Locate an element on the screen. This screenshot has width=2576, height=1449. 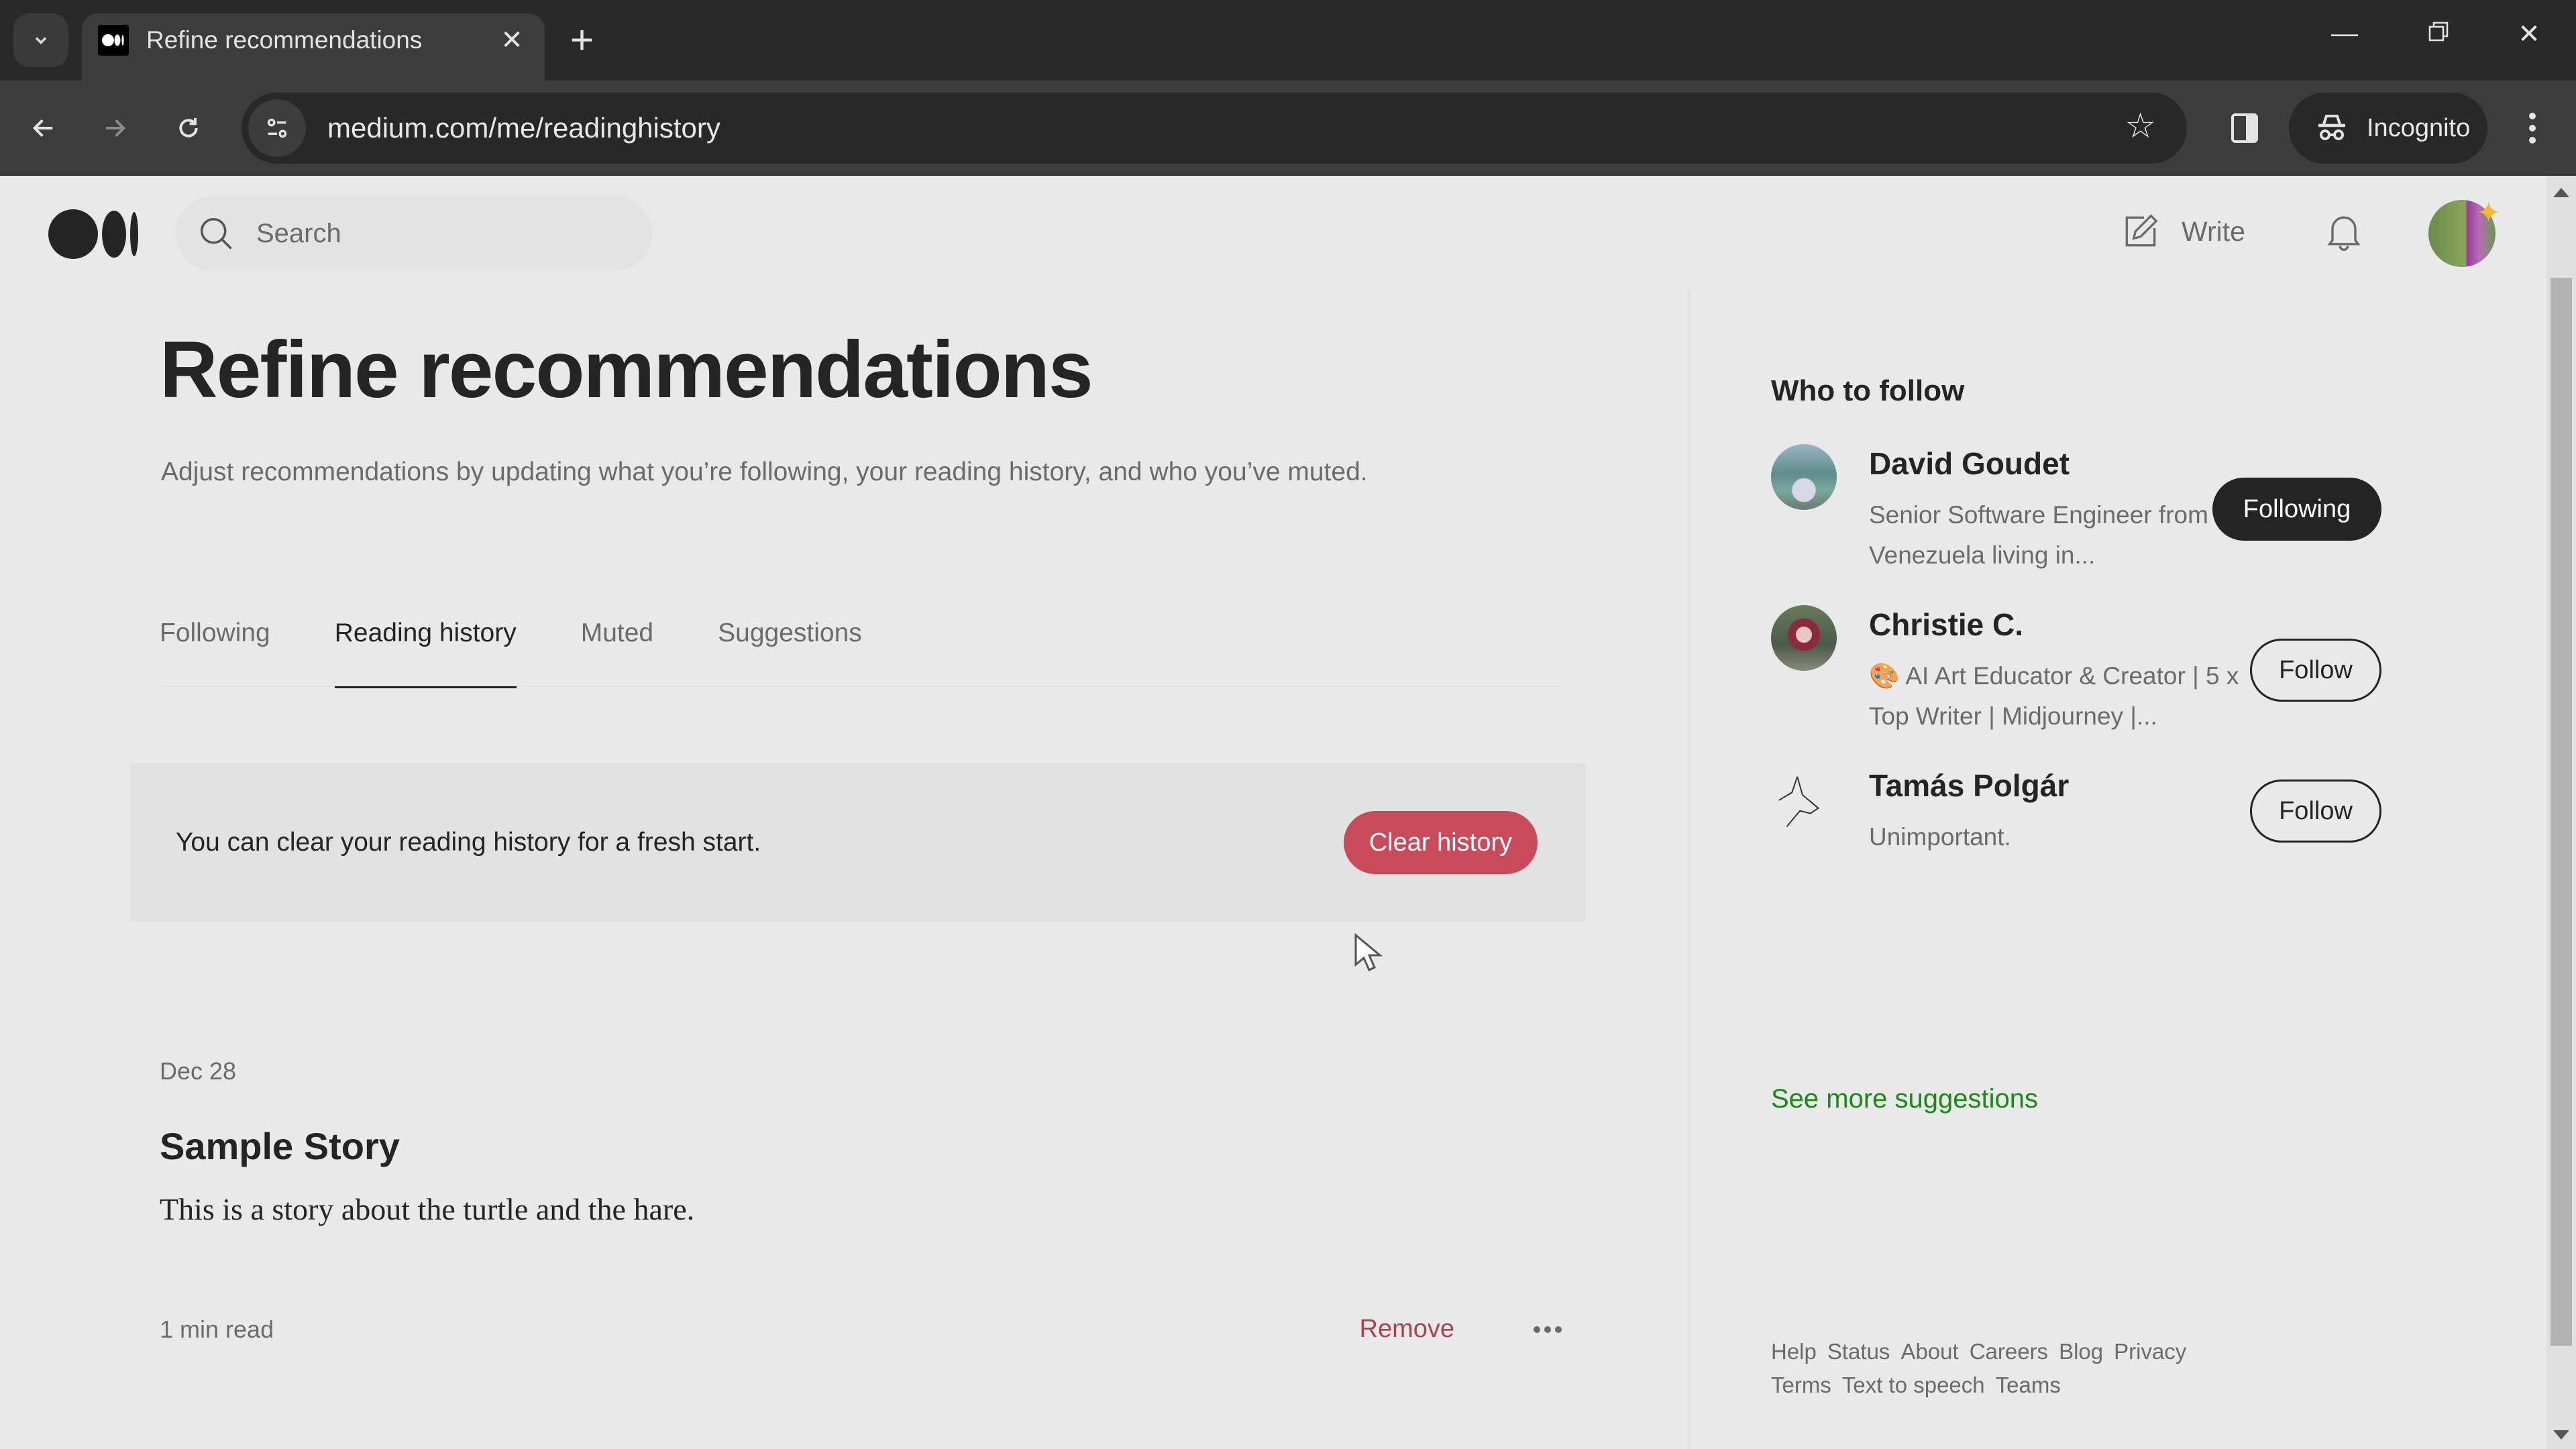
side-panel-icon is located at coordinates (2244, 128).